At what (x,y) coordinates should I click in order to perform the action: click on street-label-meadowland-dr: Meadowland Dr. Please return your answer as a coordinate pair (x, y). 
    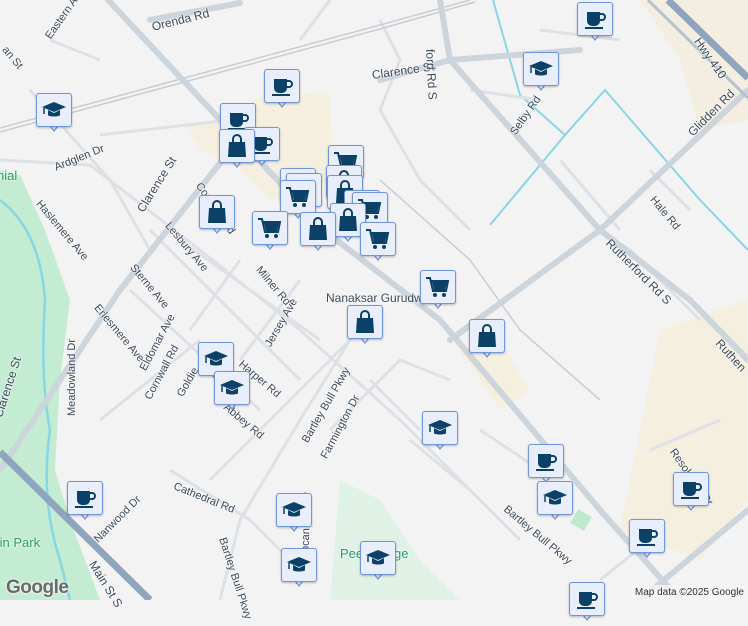
    Looking at the image, I should click on (72, 377).